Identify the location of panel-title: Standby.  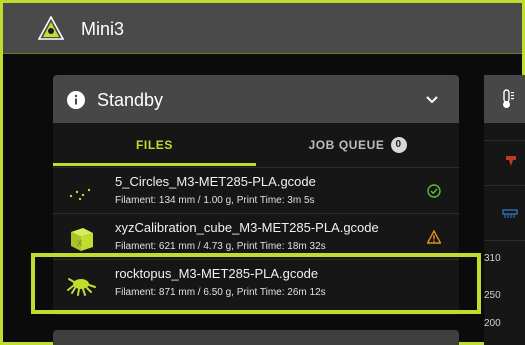
(130, 100).